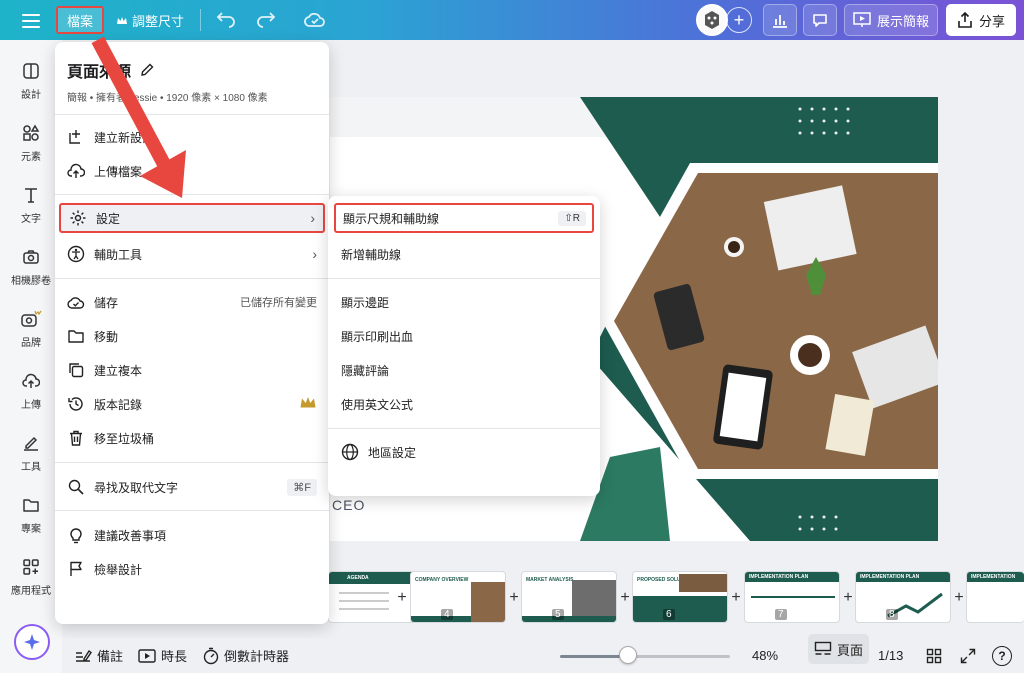 The image size is (1024, 673). What do you see at coordinates (981, 20) in the screenshot?
I see `share-button: 分享` at bounding box center [981, 20].